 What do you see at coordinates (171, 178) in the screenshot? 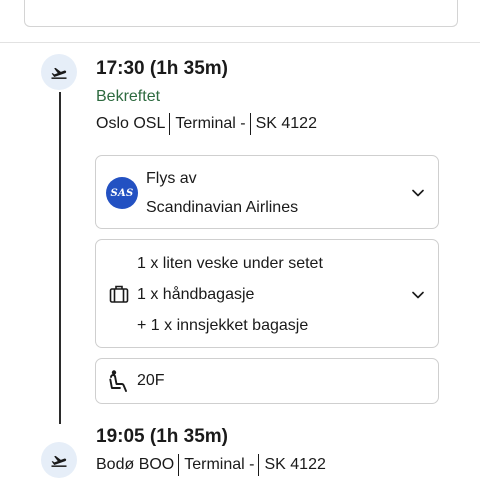
I see `operated-by-label: Flys av` at bounding box center [171, 178].